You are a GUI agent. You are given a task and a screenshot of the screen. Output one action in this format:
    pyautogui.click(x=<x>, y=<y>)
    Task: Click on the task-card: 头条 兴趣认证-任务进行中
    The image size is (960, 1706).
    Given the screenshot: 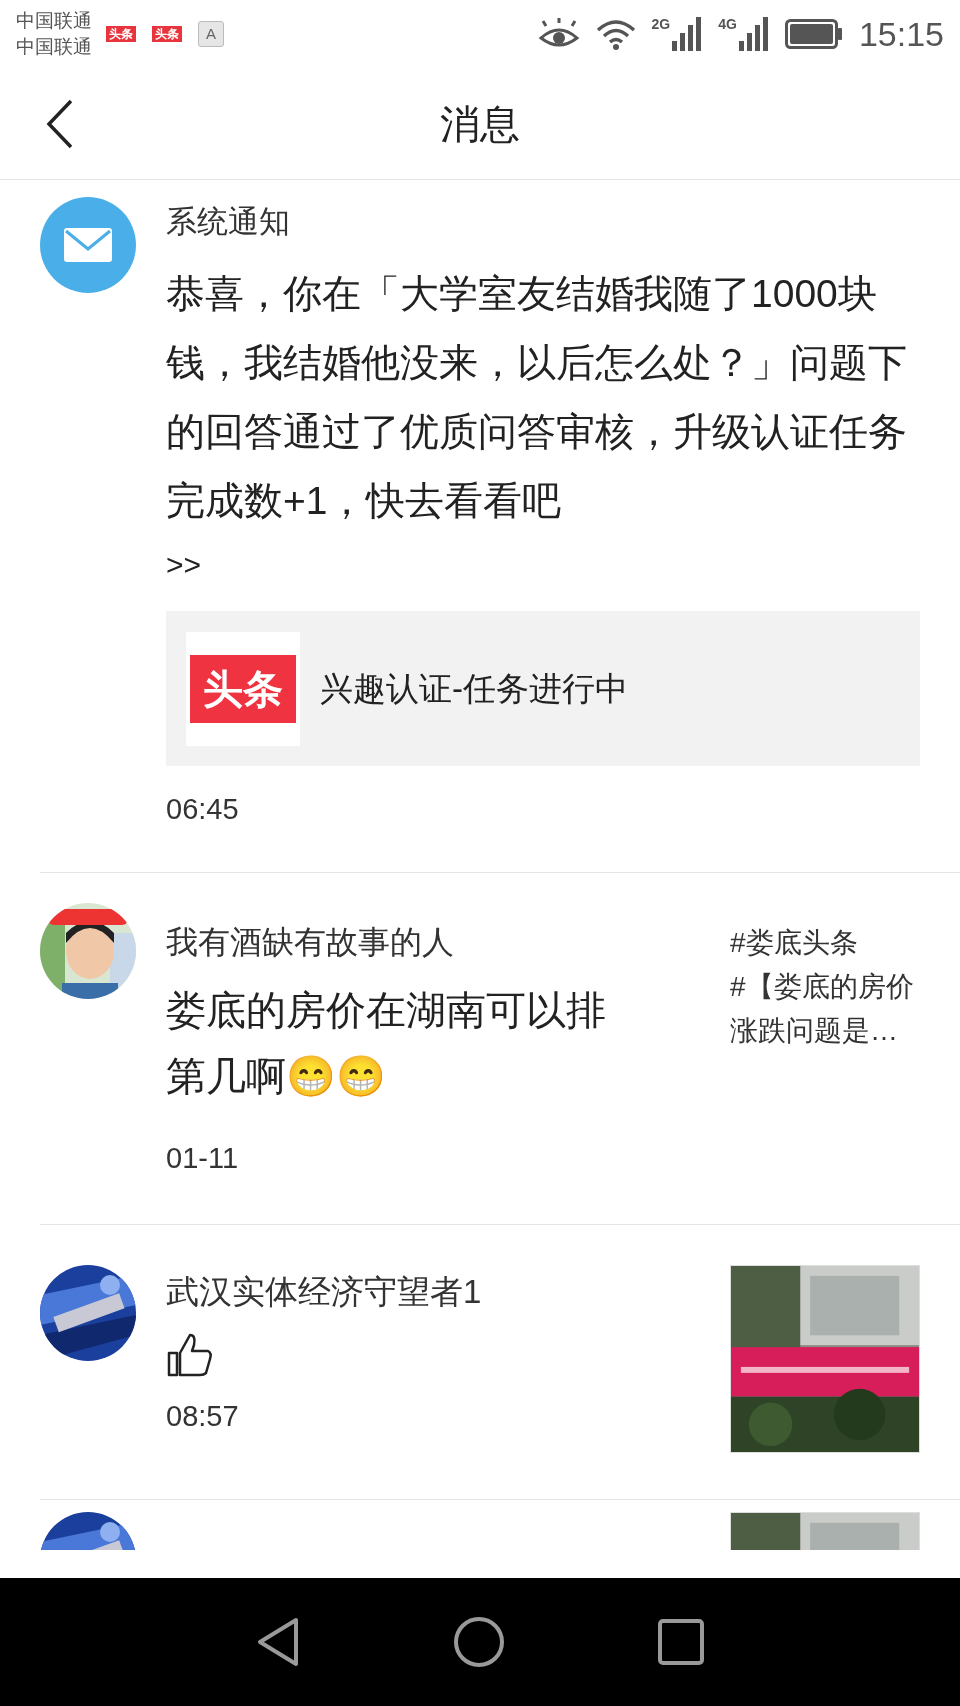 What is the action you would take?
    pyautogui.click(x=543, y=688)
    